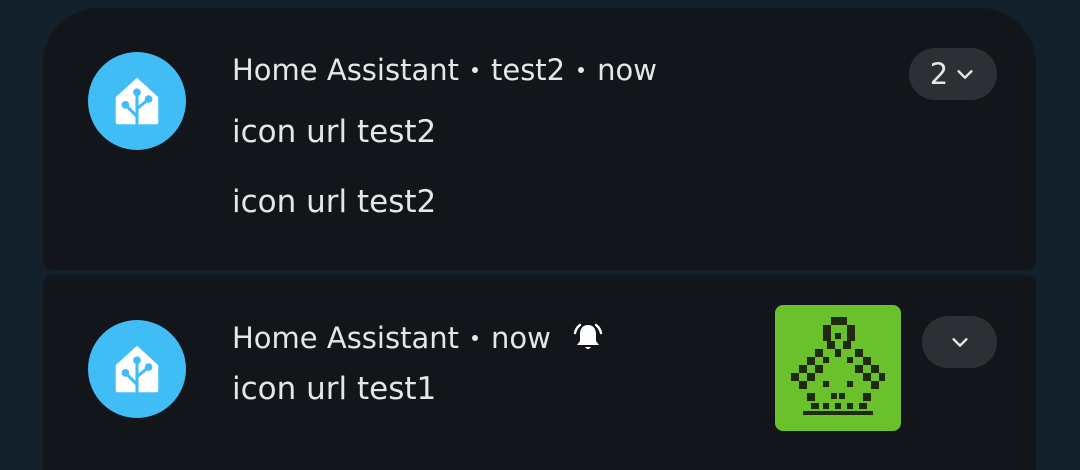  What do you see at coordinates (528, 70) in the screenshot?
I see `channel-name: test2` at bounding box center [528, 70].